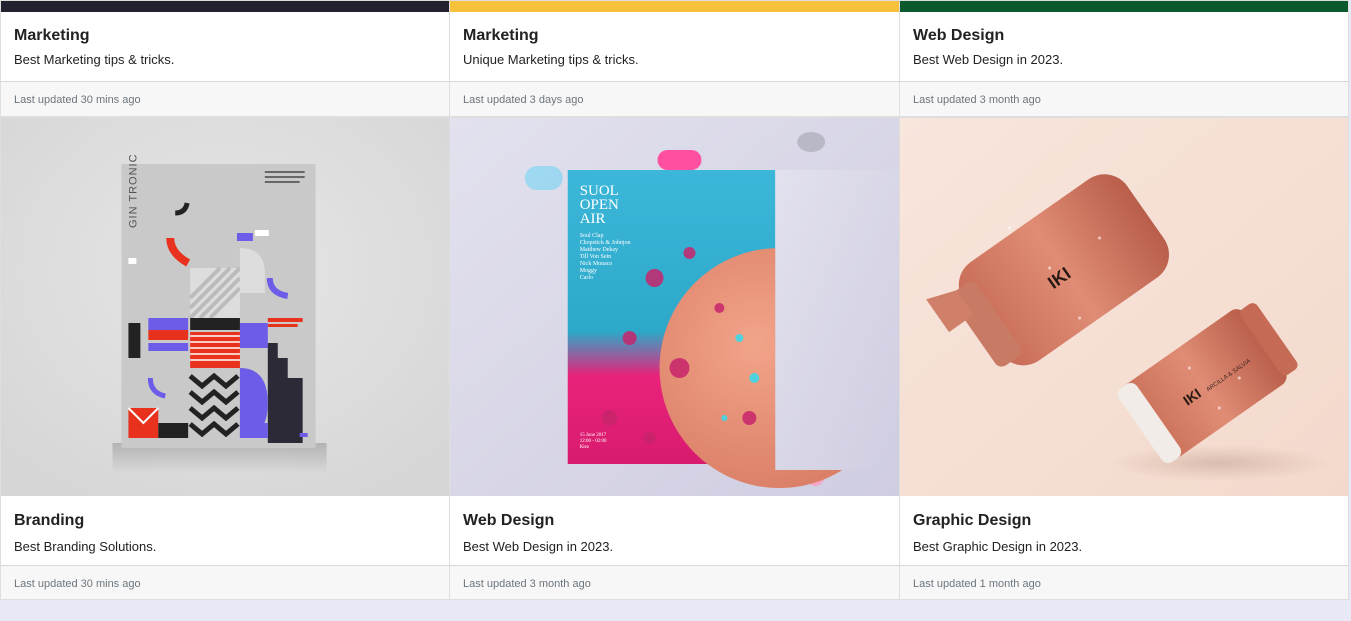 The width and height of the screenshot is (1351, 621). Describe the element at coordinates (1124, 582) in the screenshot. I see `card-footer: Last updated 1 month ago` at that location.